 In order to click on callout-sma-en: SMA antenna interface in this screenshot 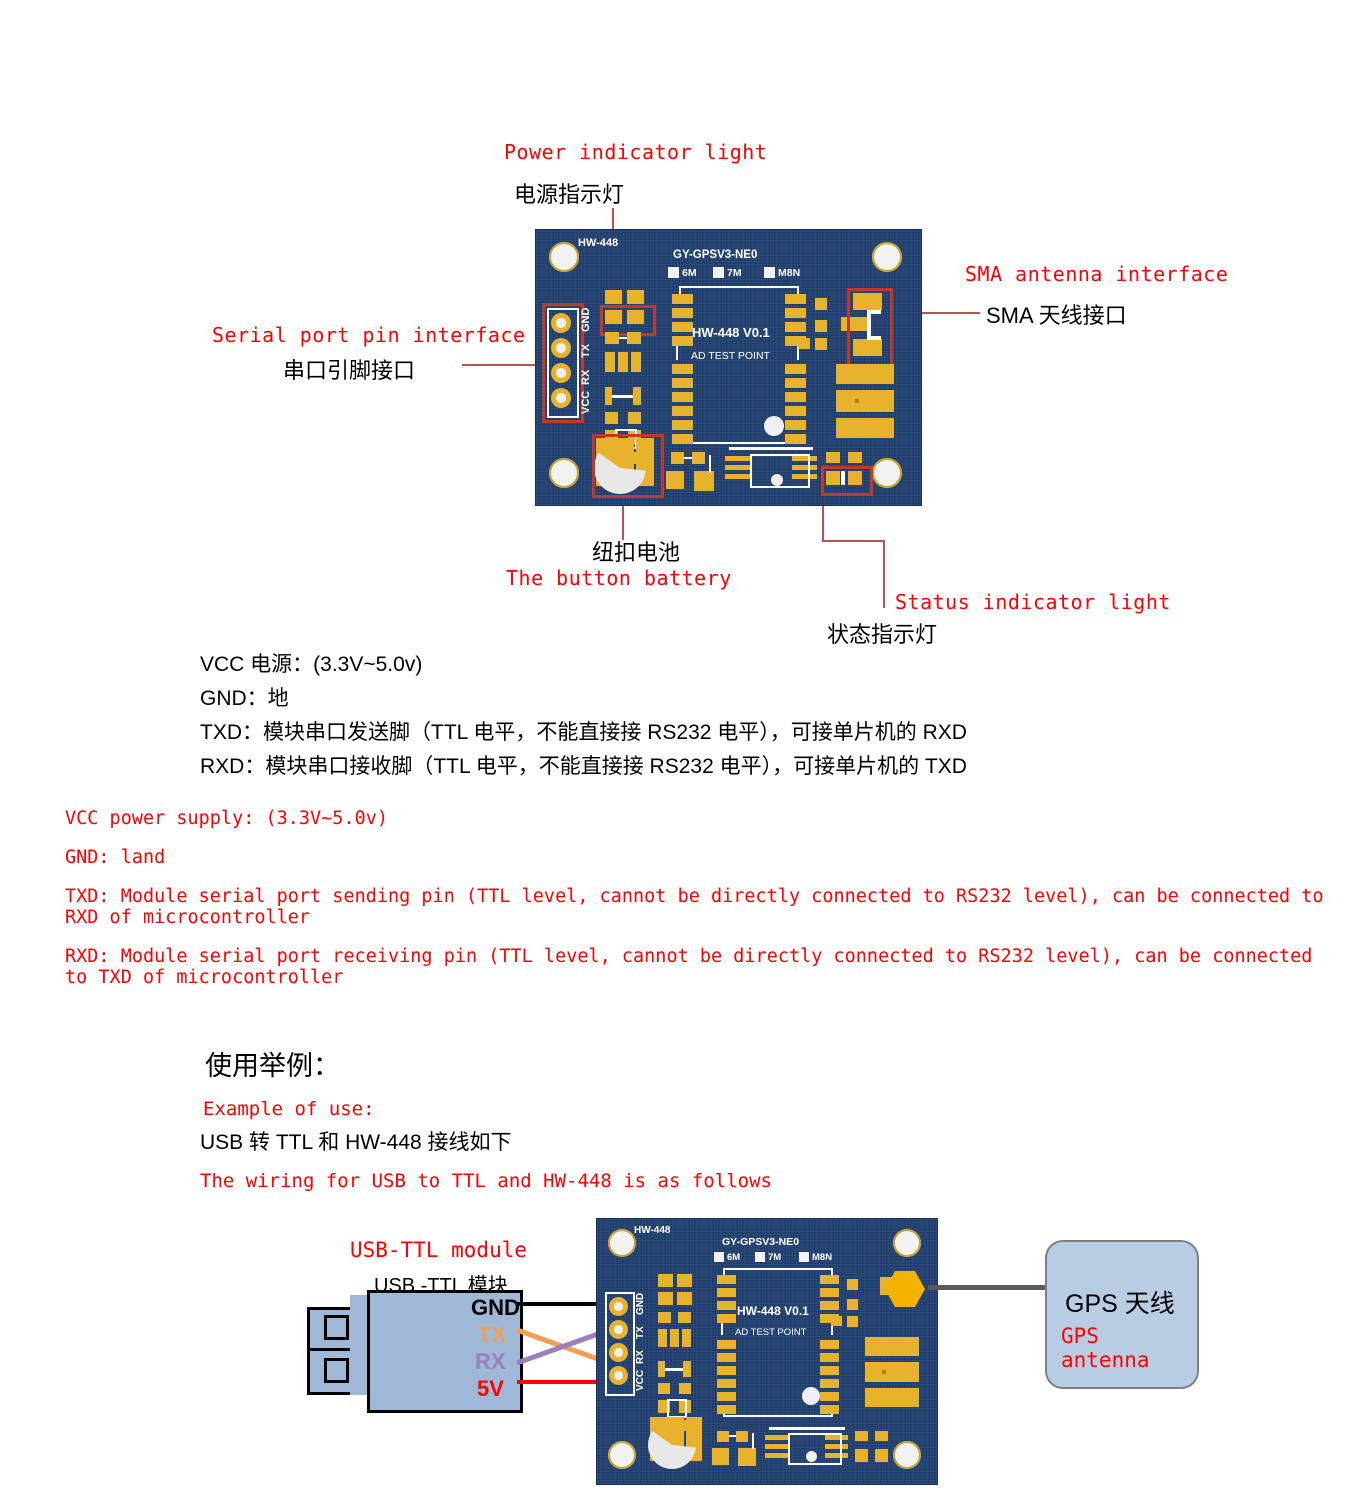, I will do `click(1097, 274)`.